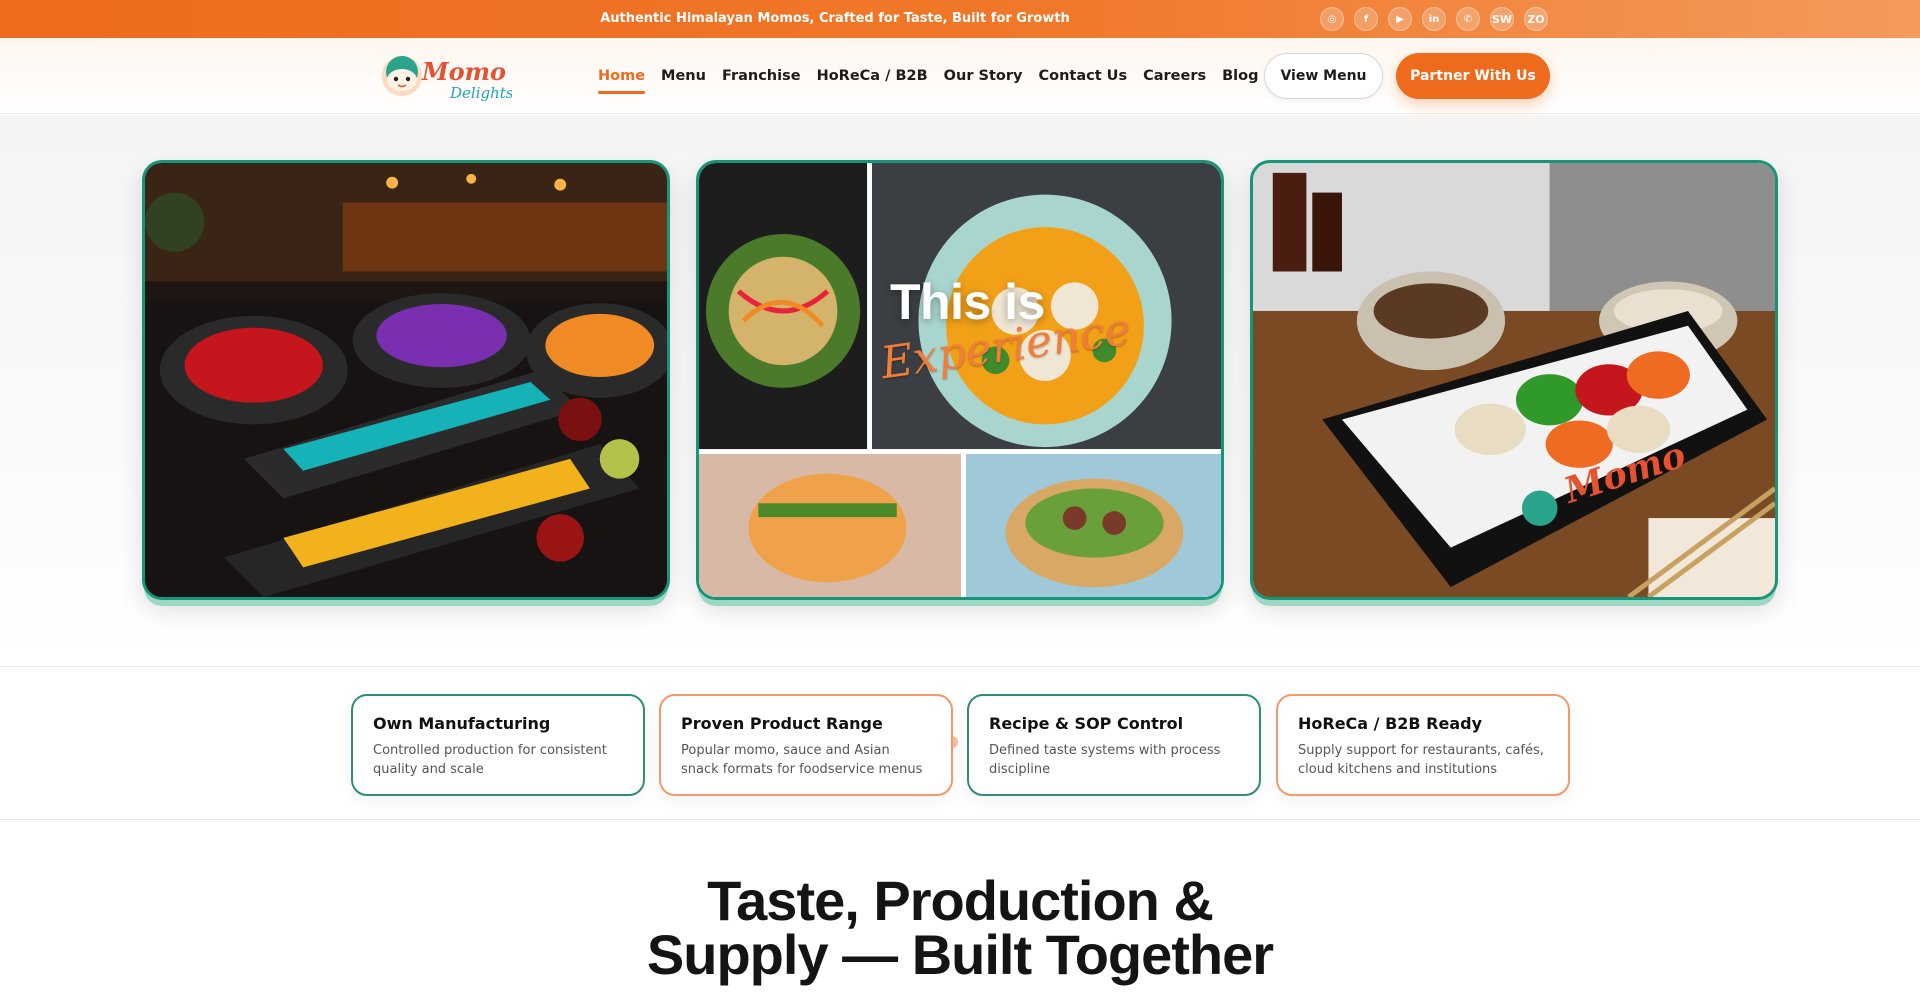  Describe the element at coordinates (1082, 76) in the screenshot. I see `nav-contact-us: Contact Us` at that location.